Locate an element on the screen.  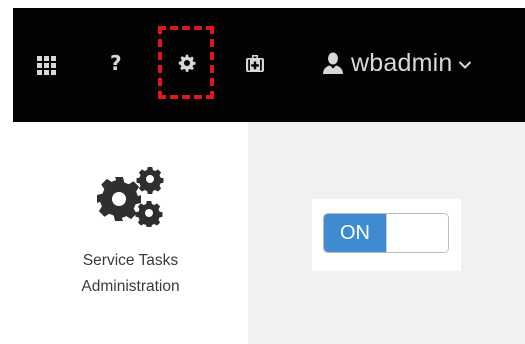
gear-icon is located at coordinates (187, 63).